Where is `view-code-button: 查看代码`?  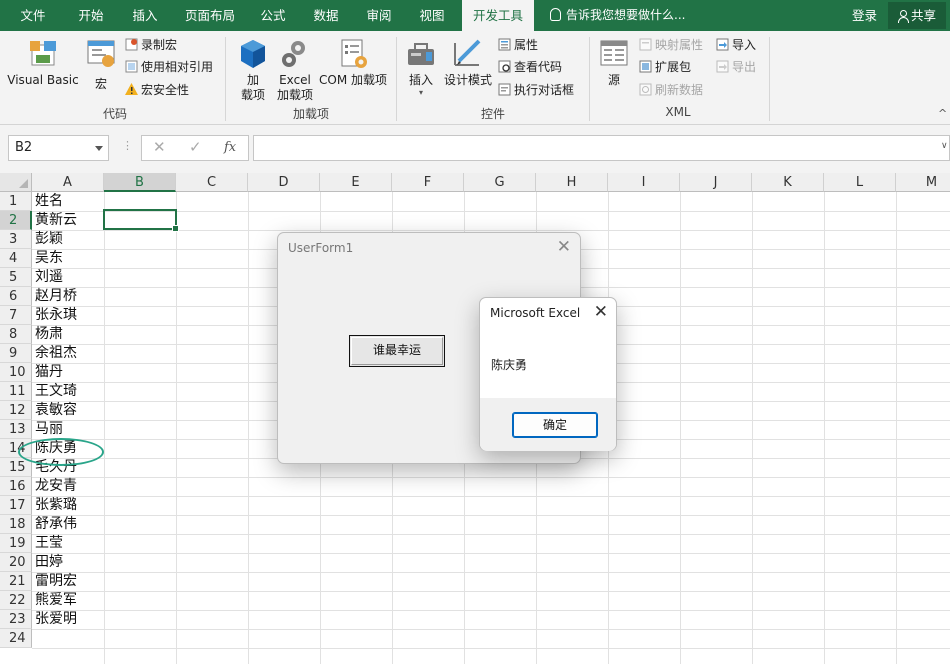 view-code-button: 查看代码 is located at coordinates (530, 67).